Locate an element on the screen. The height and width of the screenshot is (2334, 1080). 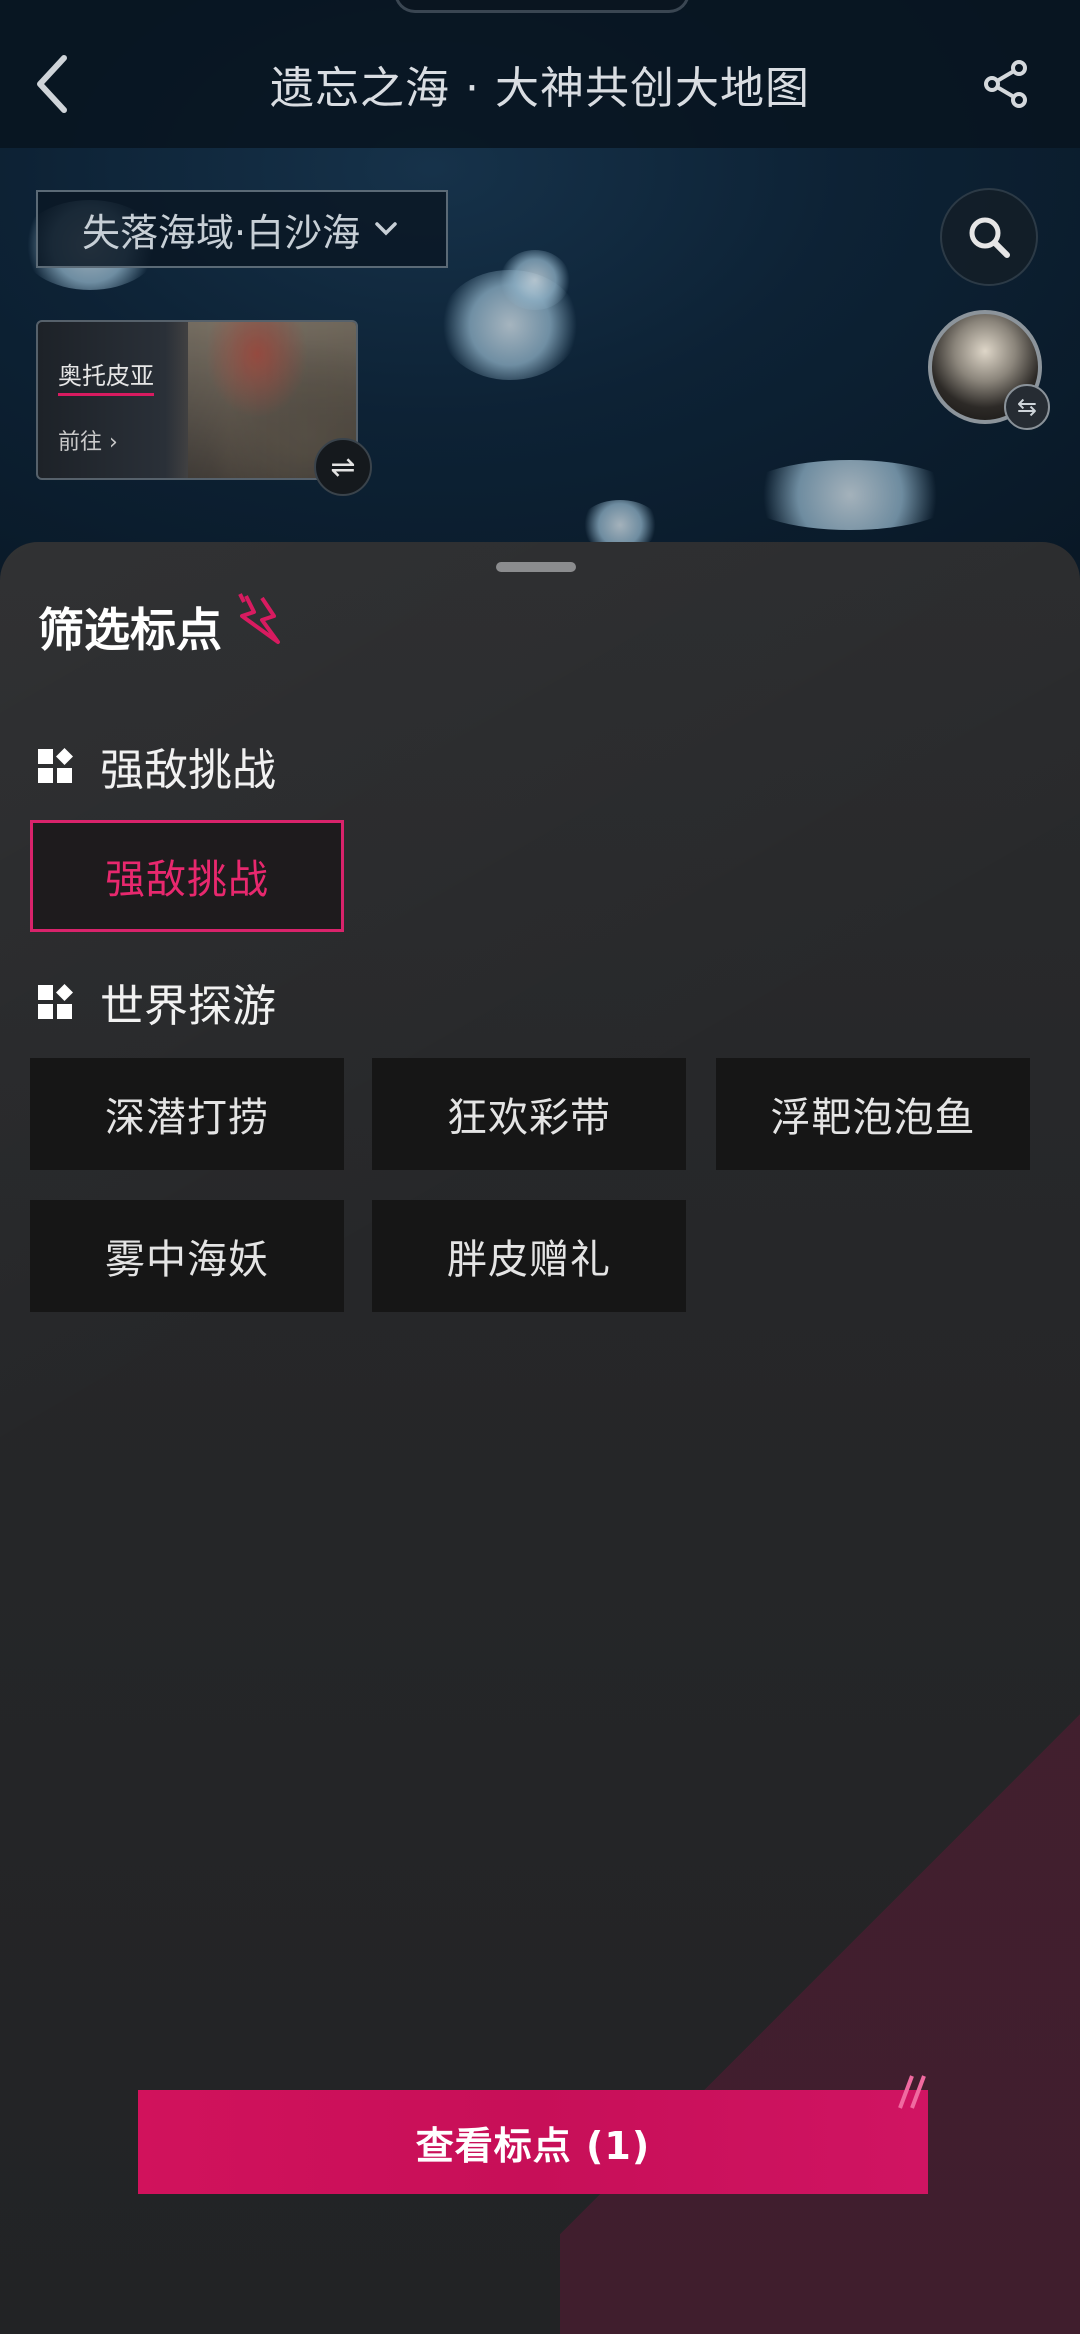
drag-handle is located at coordinates (536, 567).